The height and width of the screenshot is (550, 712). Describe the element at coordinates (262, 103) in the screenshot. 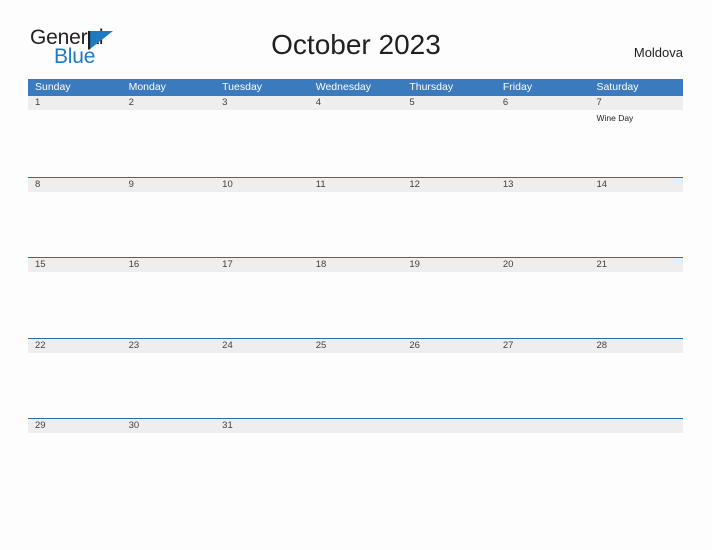

I see `day-cell: 3` at that location.